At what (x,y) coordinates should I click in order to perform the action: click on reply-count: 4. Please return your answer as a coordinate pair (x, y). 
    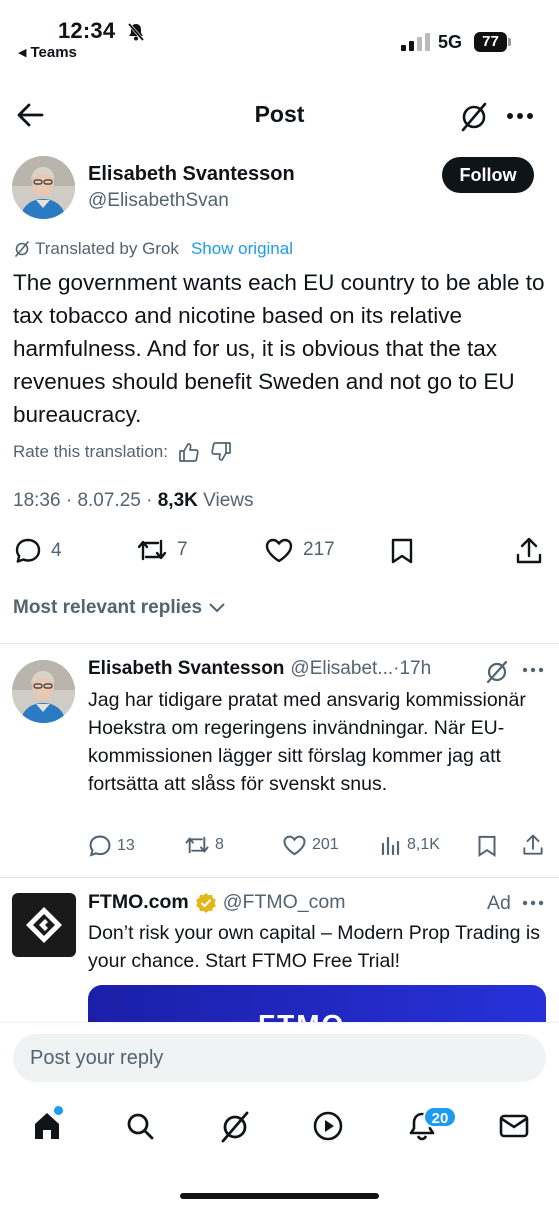
    Looking at the image, I should click on (56, 550).